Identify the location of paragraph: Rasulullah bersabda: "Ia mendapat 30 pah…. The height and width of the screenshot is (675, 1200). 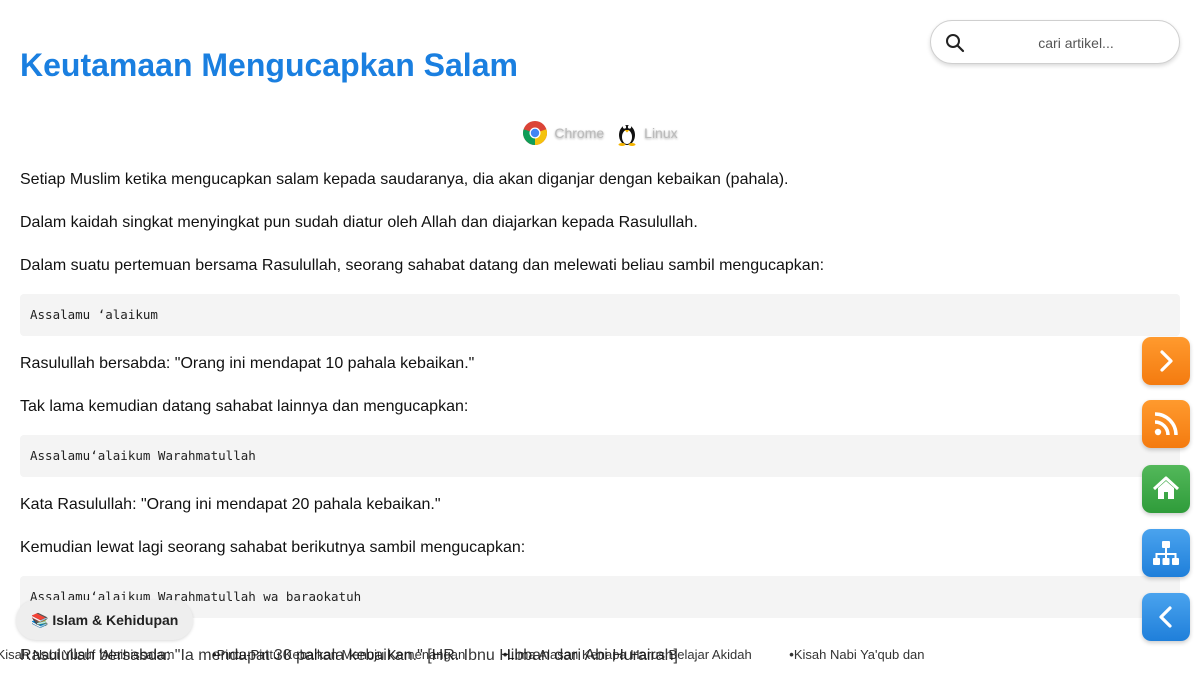
(349, 655).